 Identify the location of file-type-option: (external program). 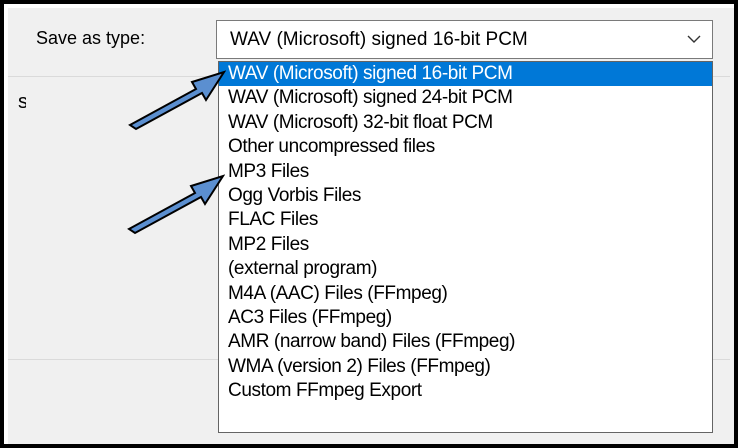
(465, 269).